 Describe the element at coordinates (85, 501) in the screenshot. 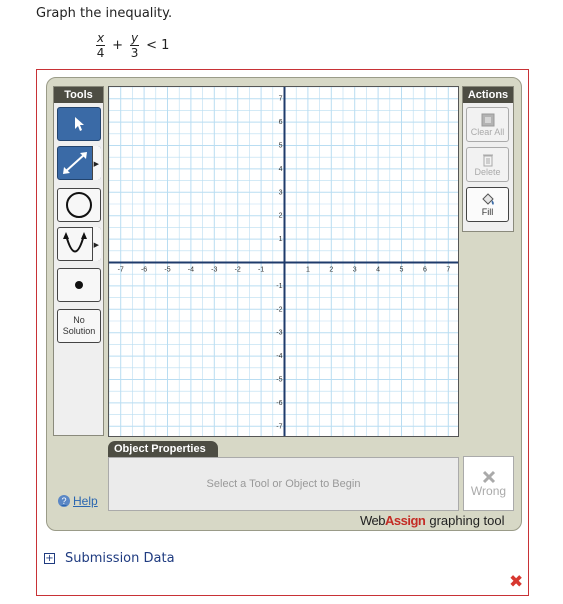

I see `help-label: Help` at that location.